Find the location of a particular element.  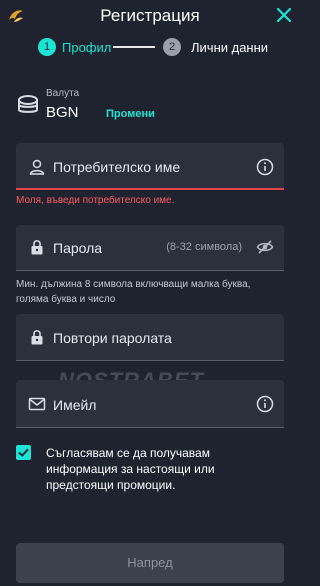

page-title: Регистрация is located at coordinates (150, 15).